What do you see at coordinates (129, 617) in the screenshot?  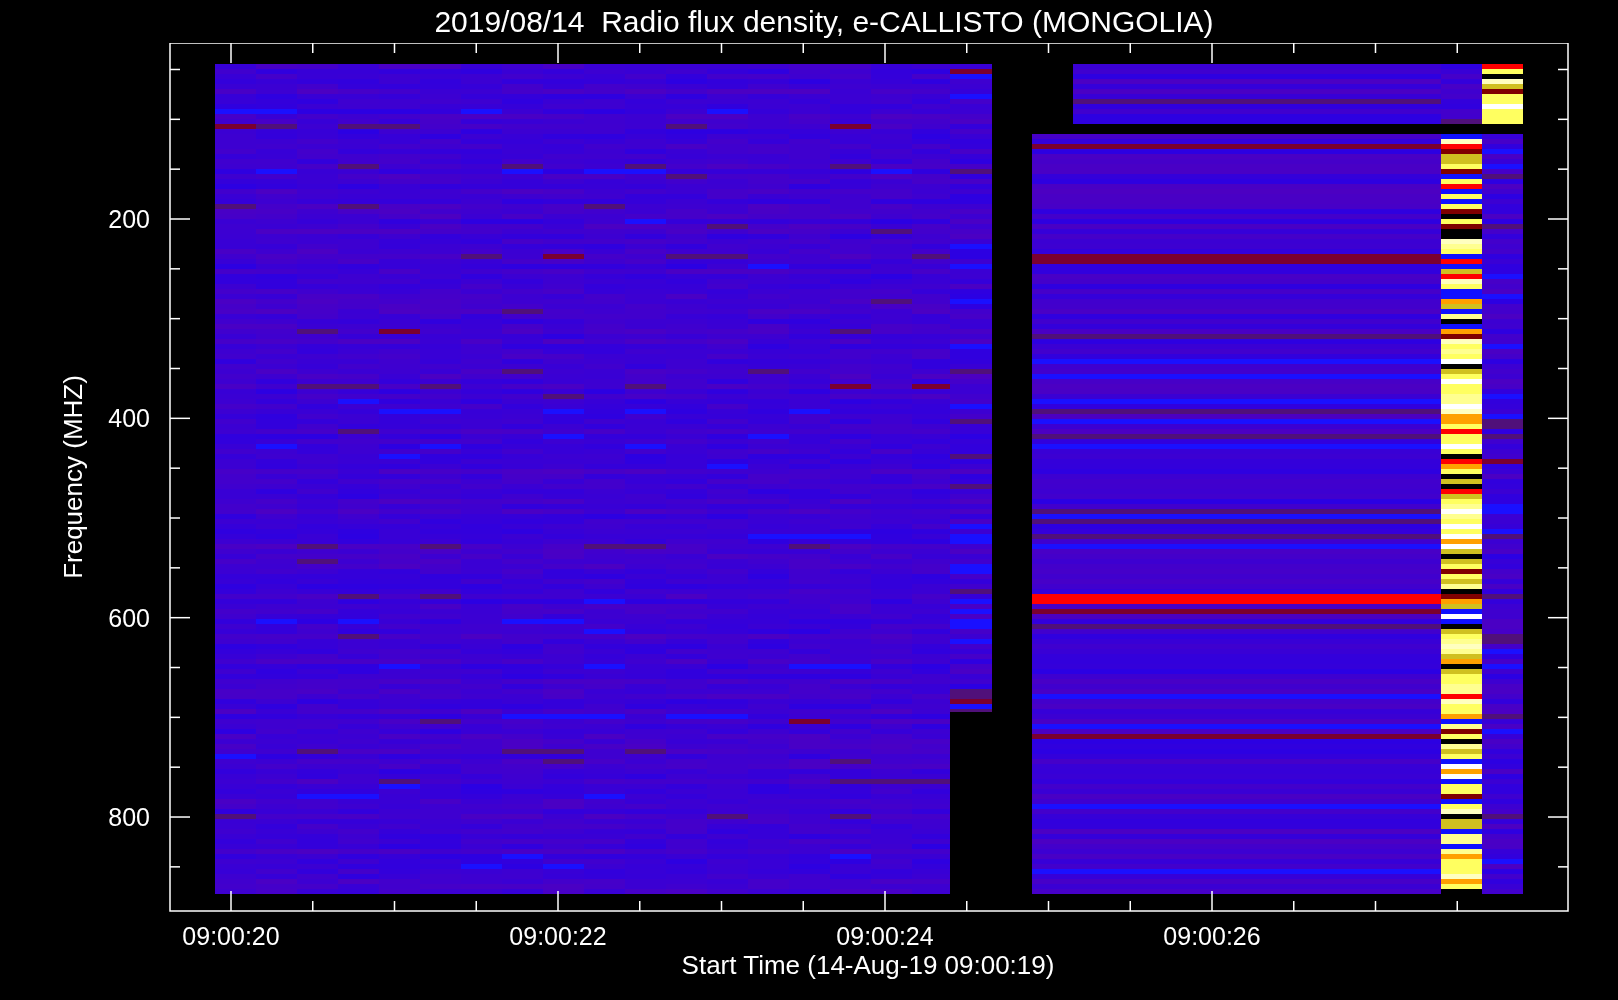 I see `tick-label: 600` at bounding box center [129, 617].